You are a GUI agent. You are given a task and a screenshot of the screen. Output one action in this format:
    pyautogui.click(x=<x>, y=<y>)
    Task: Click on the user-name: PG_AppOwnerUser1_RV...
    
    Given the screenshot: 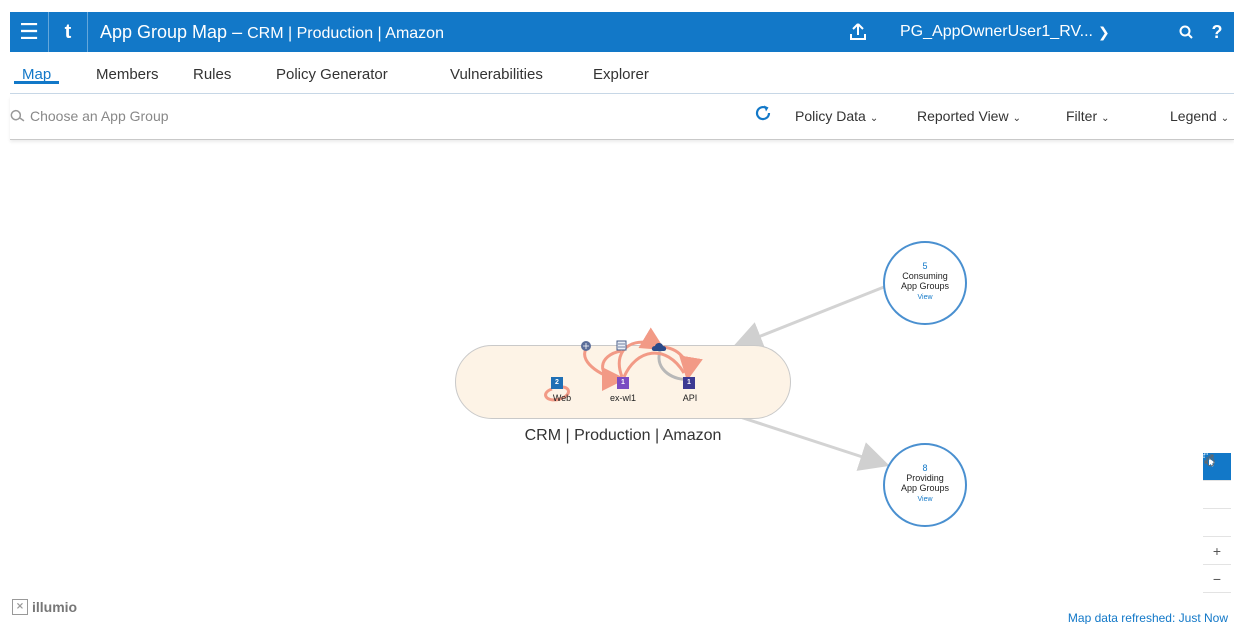 What is the action you would take?
    pyautogui.click(x=996, y=31)
    